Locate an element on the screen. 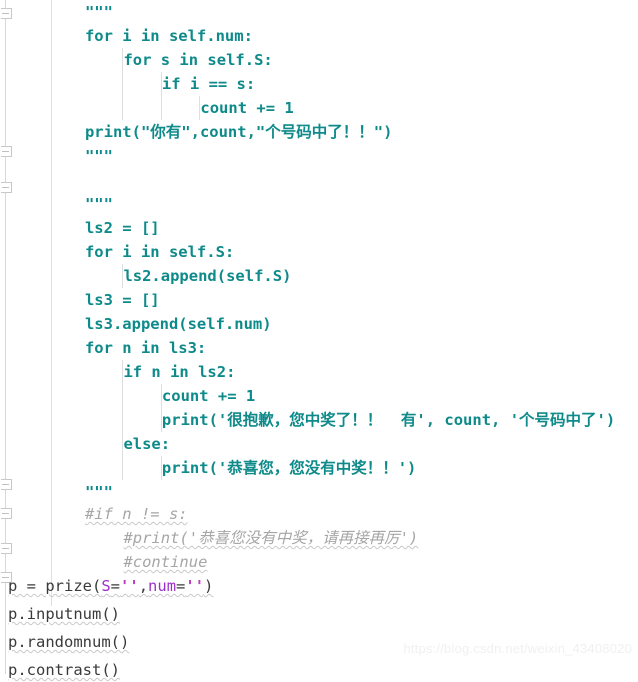 This screenshot has width=638, height=682. code-line: ls3 = [] is located at coordinates (319, 300).